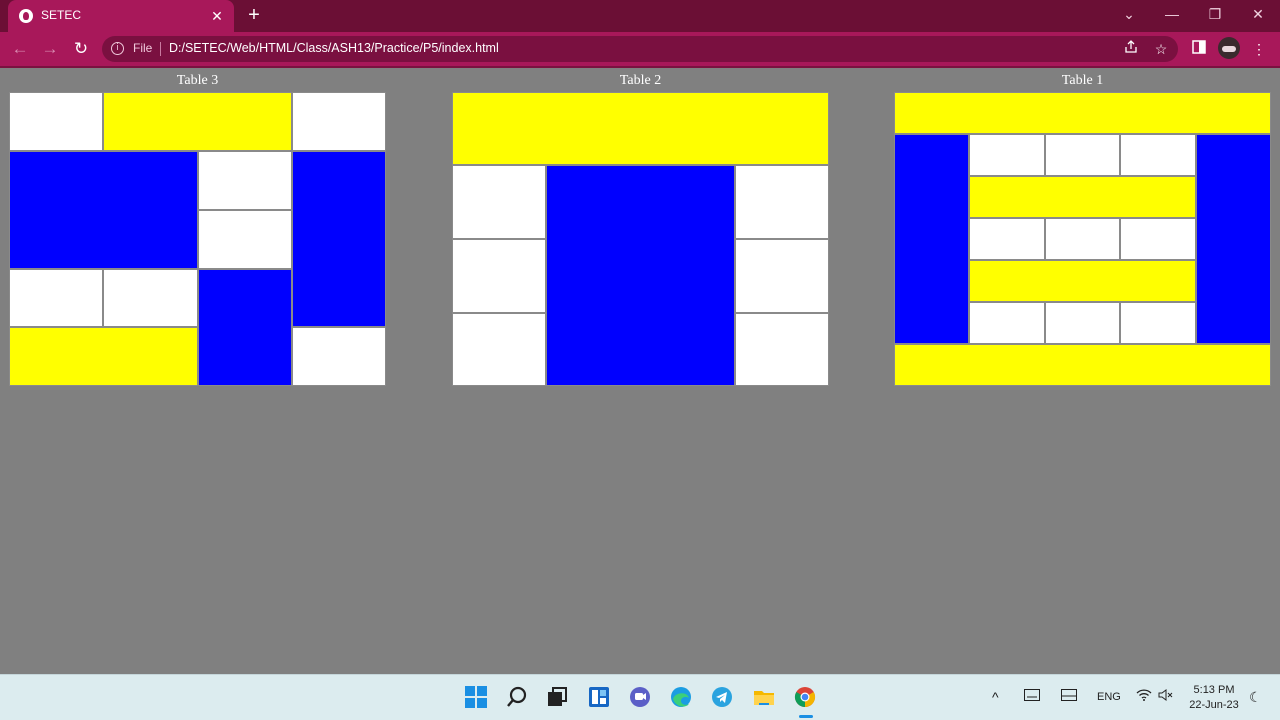  I want to click on clock: 5:13 PM 22-Jun-23, so click(1214, 698).